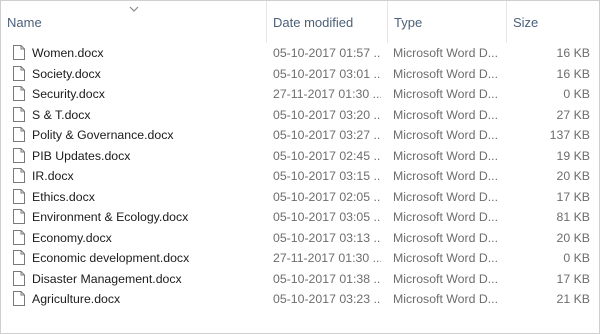 The height and width of the screenshot is (334, 600). Describe the element at coordinates (81, 155) in the screenshot. I see `file-name: PIB Updates.docx` at that location.